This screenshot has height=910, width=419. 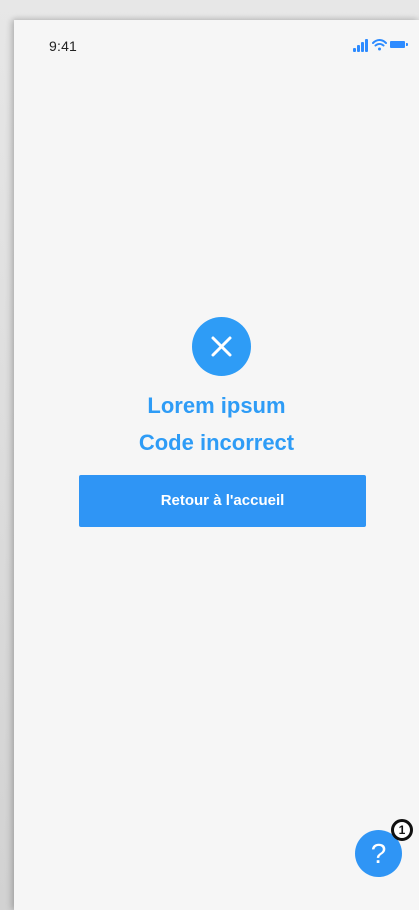 I want to click on notification-badge: 1, so click(x=402, y=830).